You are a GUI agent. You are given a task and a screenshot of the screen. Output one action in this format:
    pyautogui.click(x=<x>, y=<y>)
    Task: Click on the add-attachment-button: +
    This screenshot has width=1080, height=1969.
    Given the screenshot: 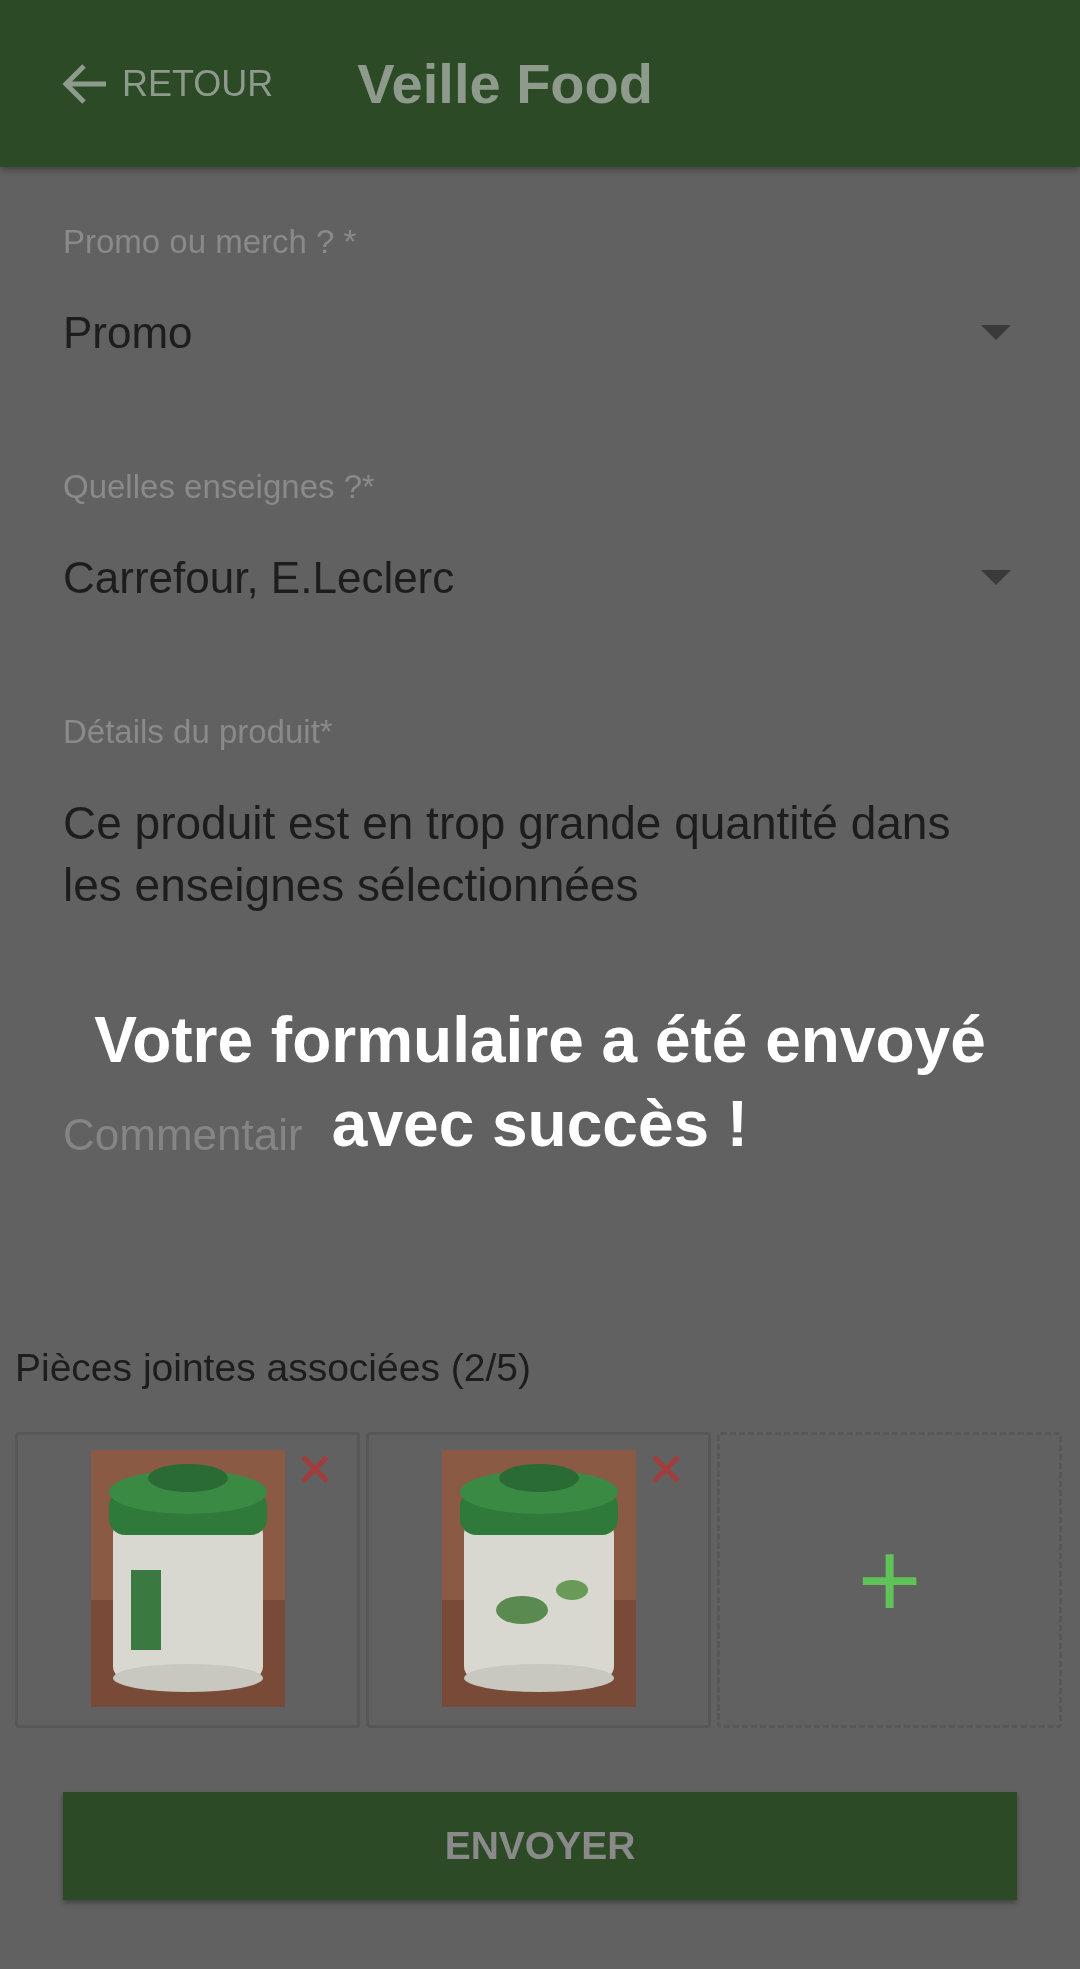 What is the action you would take?
    pyautogui.click(x=889, y=1580)
    